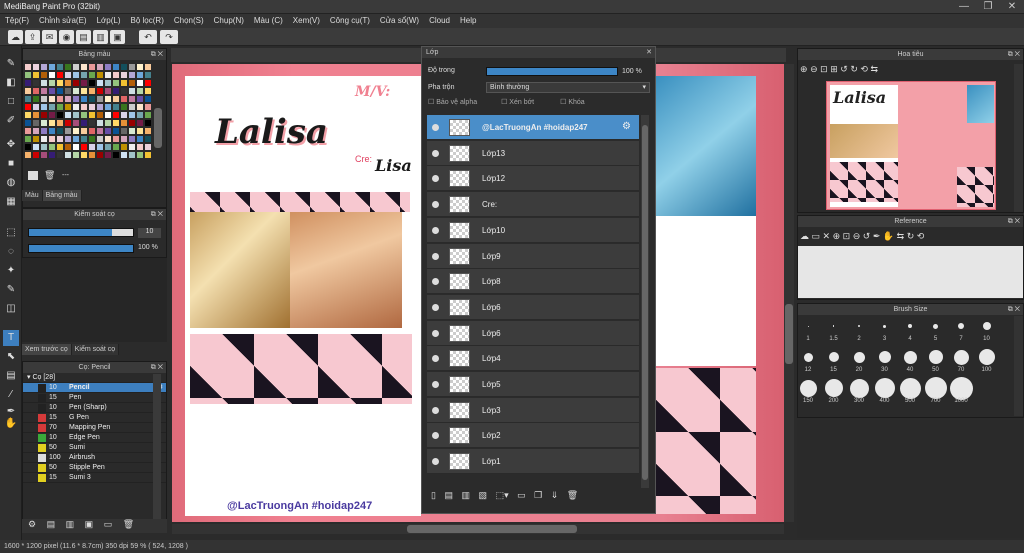 Image resolution: width=1024 pixels, height=553 pixels. I want to click on brush-item: 70 Mapping Pen, so click(94, 428).